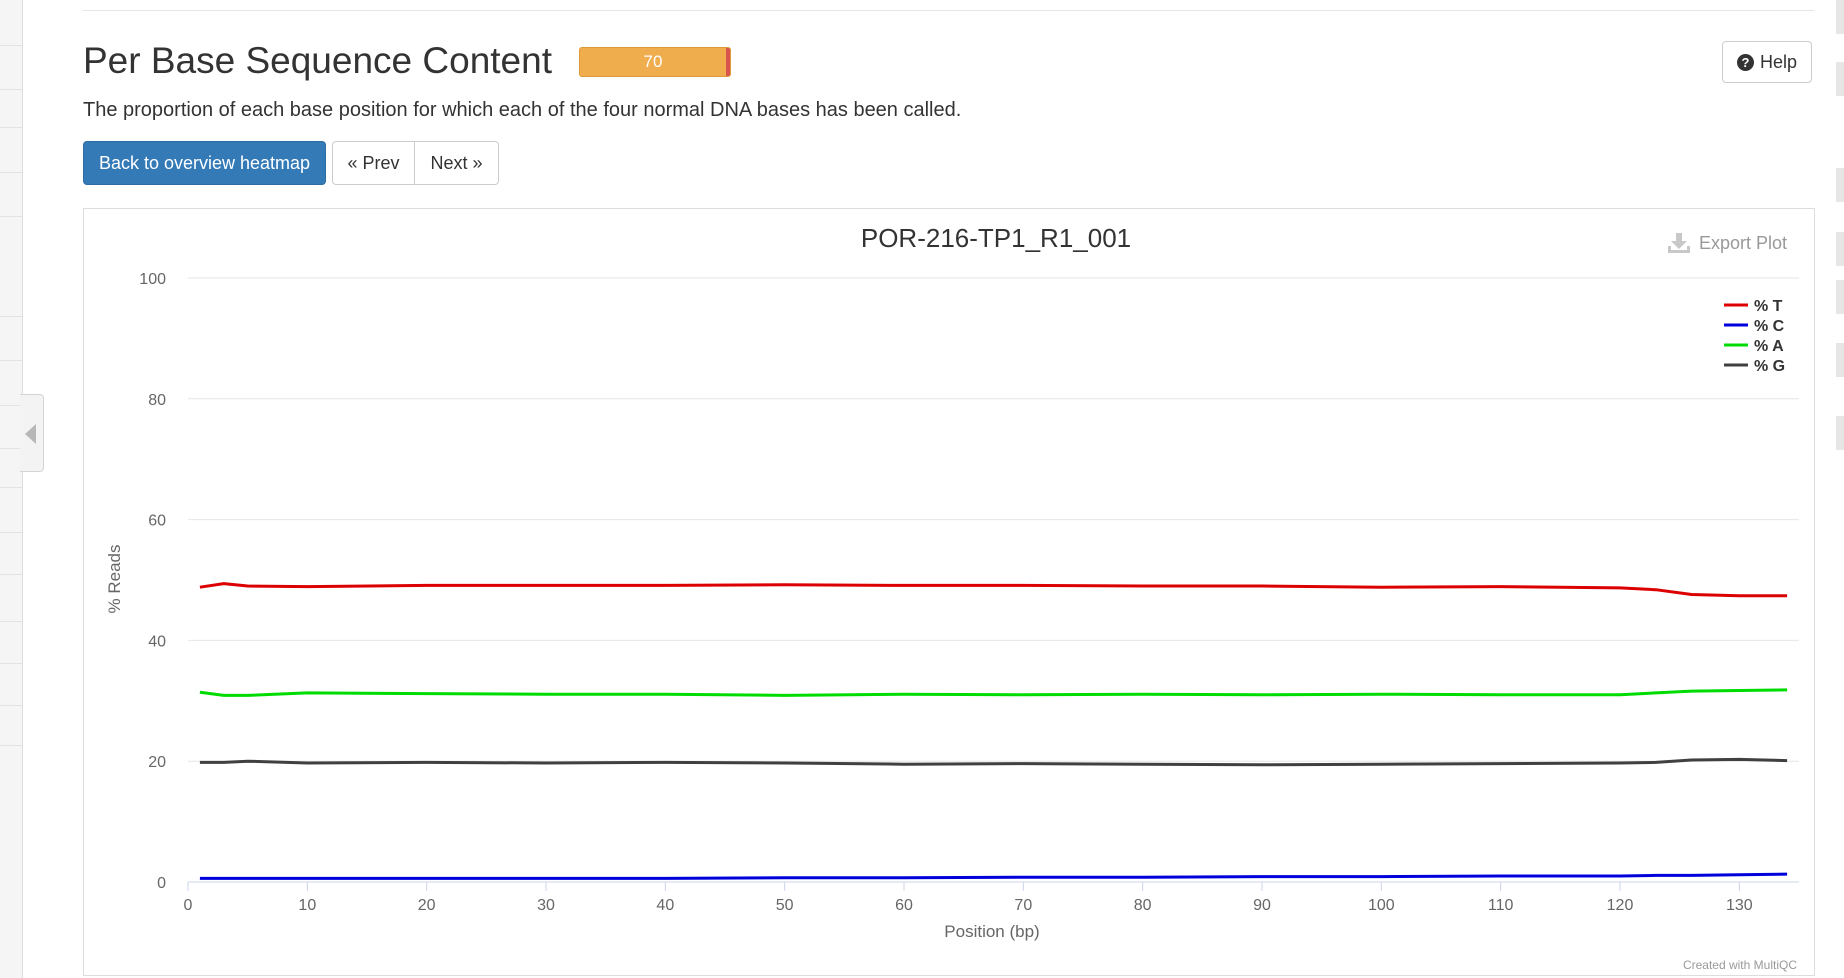  What do you see at coordinates (991, 931) in the screenshot?
I see `x-axis-label: Position (bp)` at bounding box center [991, 931].